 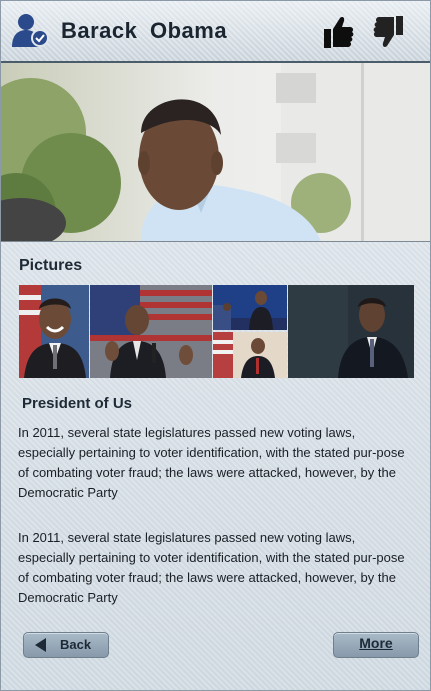 What do you see at coordinates (51, 265) in the screenshot?
I see `pictures-title: Pictures` at bounding box center [51, 265].